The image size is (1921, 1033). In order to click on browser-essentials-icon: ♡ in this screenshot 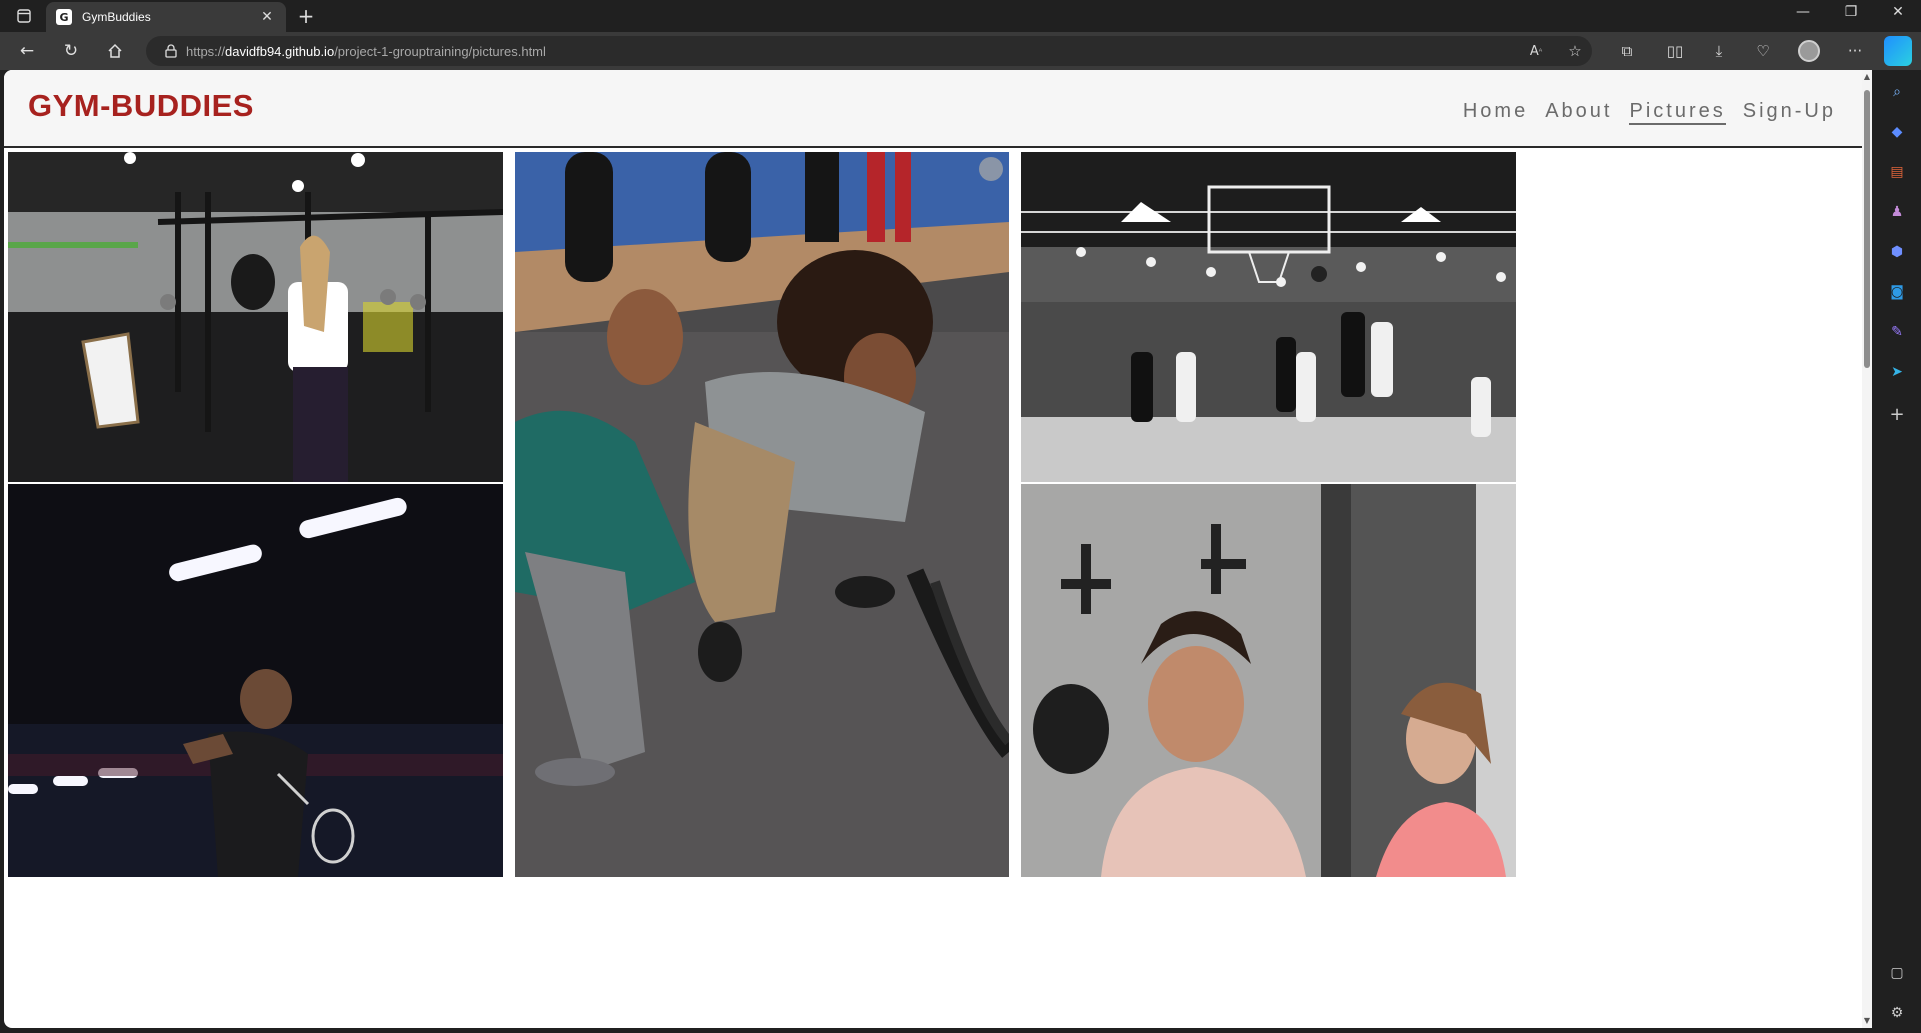, I will do `click(1763, 51)`.